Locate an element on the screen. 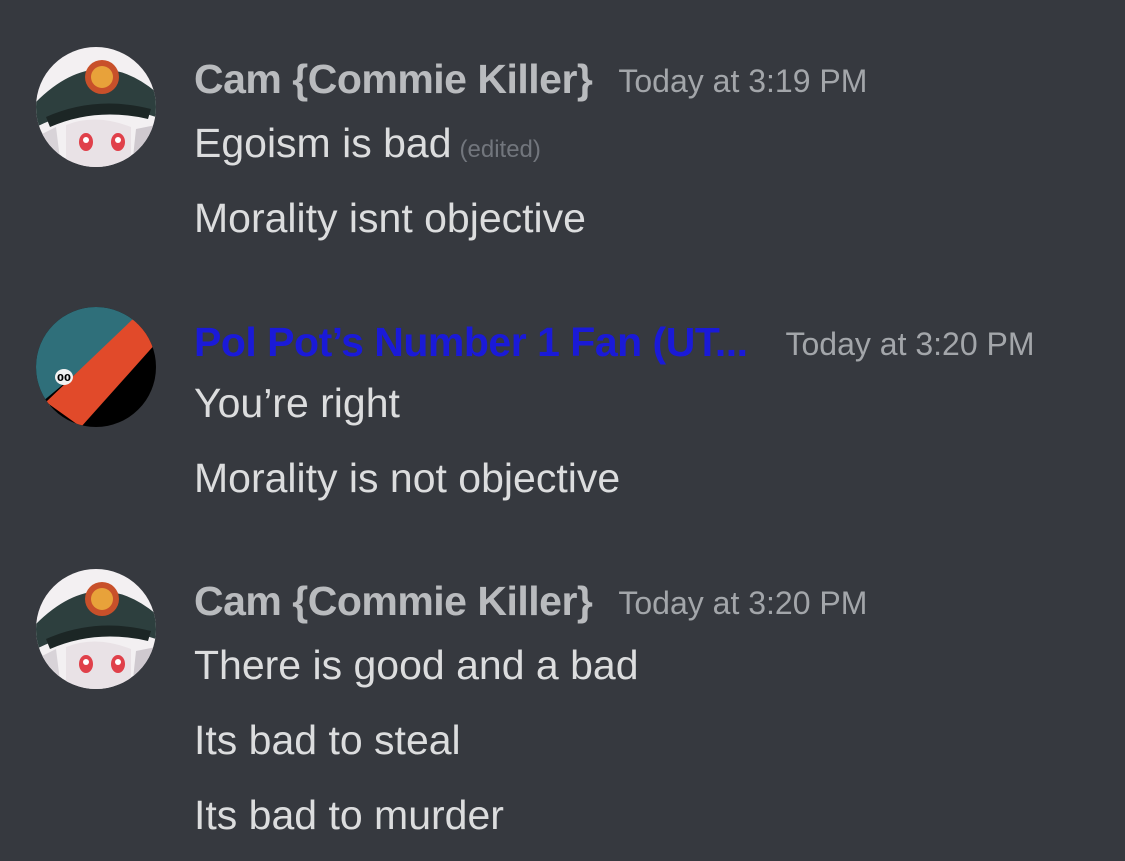 This screenshot has width=1125, height=861. message-text: Its bad to murder is located at coordinates (349, 815).